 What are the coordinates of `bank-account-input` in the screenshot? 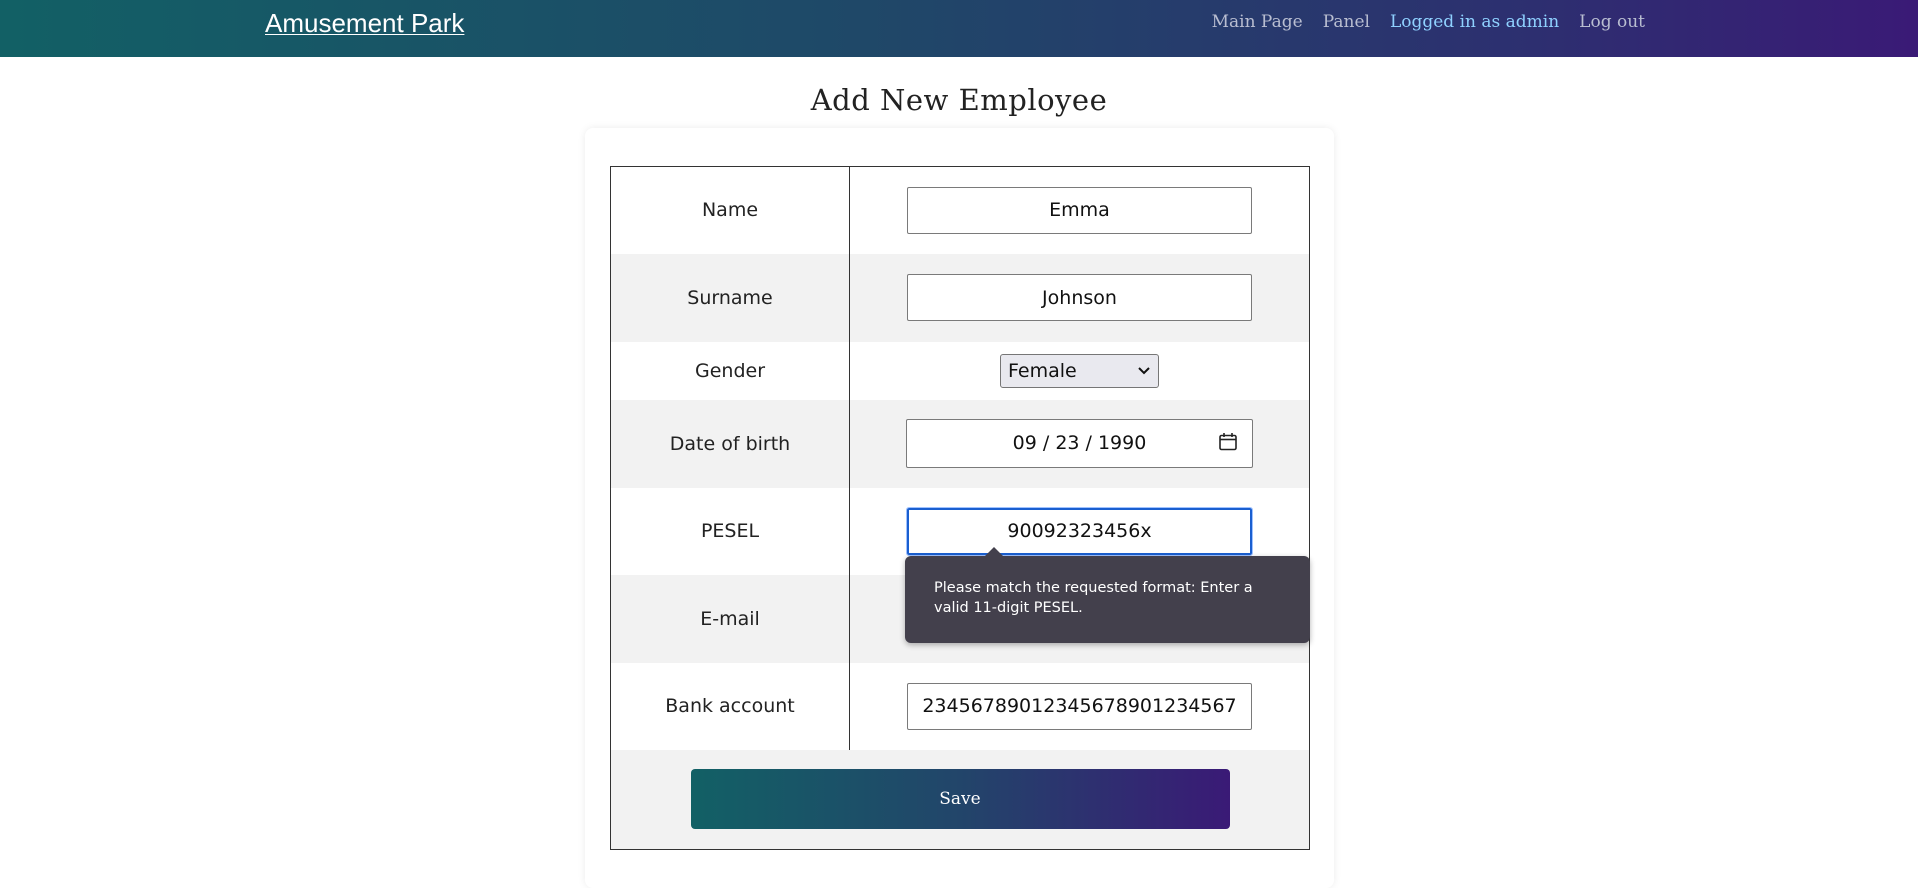 It's located at (1079, 706).